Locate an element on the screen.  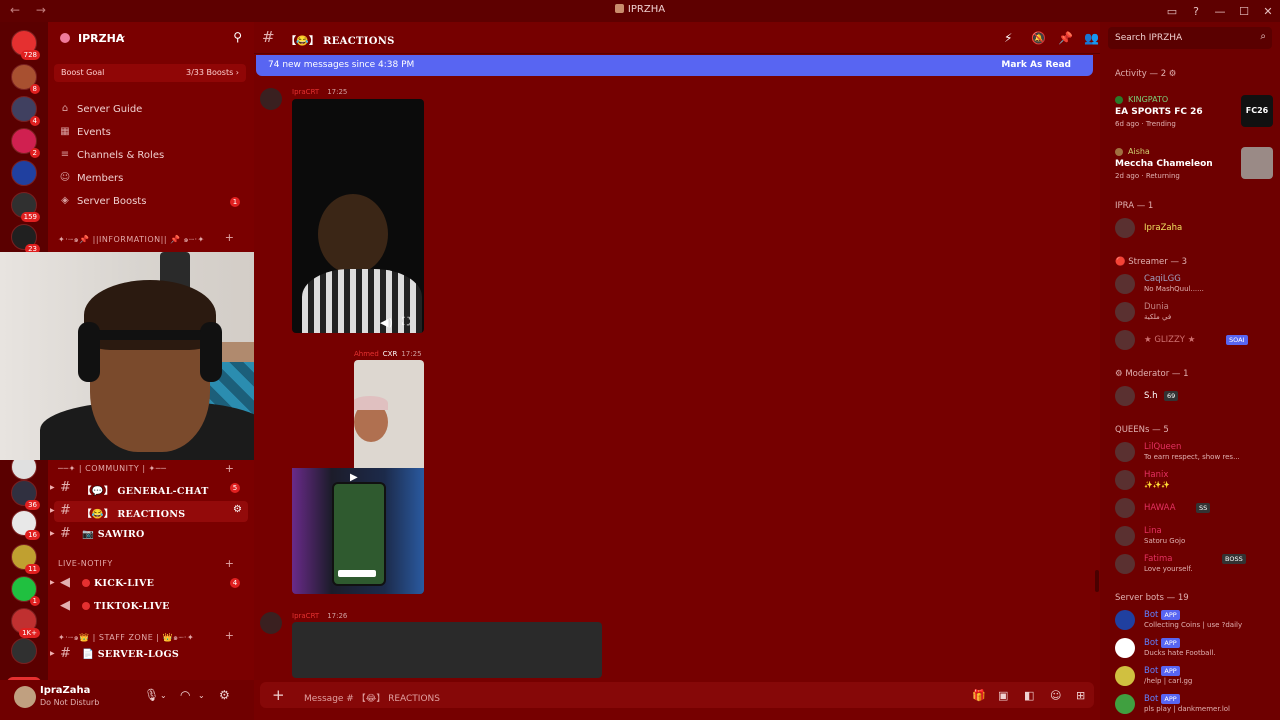
server-button: 159 is located at coordinates (25, 207).